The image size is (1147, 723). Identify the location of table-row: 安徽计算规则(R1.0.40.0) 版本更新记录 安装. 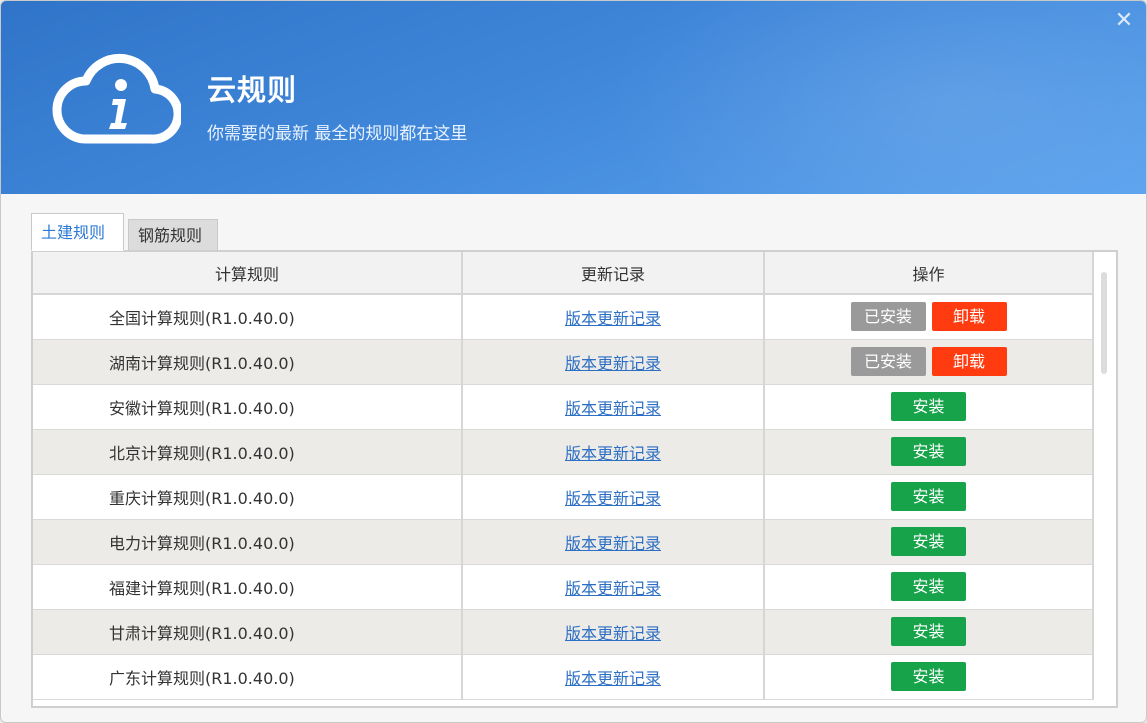
(563, 407).